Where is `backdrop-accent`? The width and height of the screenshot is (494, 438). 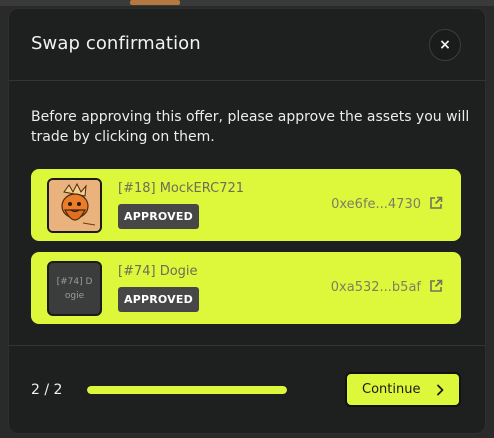
backdrop-accent is located at coordinates (155, 2).